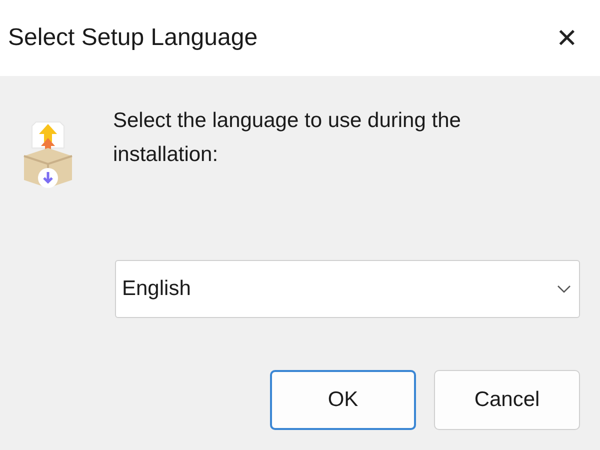  Describe the element at coordinates (287, 138) in the screenshot. I see `instruction-text: Select the language to use during the installation:` at that location.